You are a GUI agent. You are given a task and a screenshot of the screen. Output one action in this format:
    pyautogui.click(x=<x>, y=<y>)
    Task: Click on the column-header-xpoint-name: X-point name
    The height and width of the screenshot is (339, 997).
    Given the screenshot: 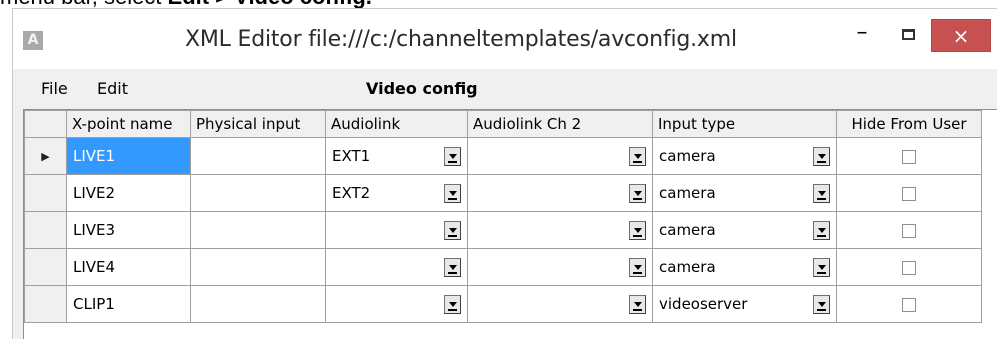 What is the action you would take?
    pyautogui.click(x=128, y=124)
    